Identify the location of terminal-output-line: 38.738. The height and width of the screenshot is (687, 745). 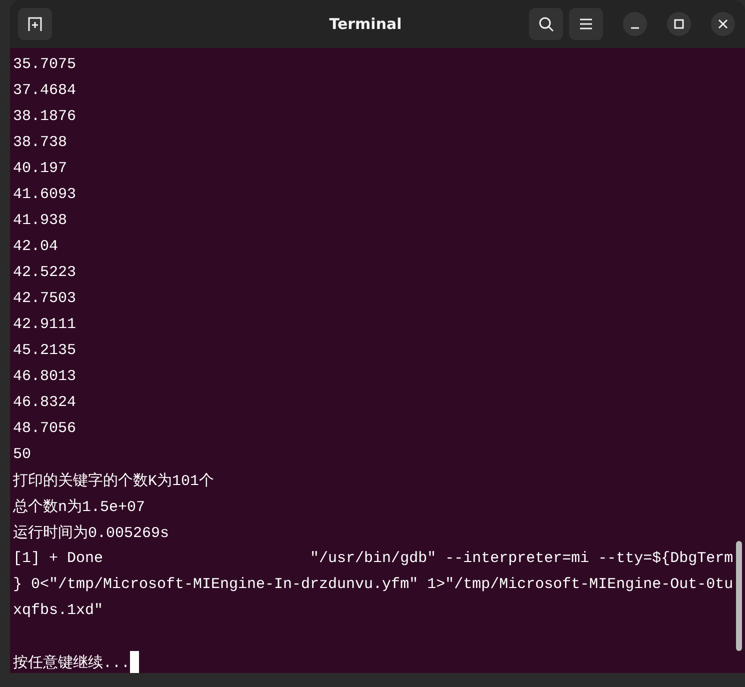
(40, 142).